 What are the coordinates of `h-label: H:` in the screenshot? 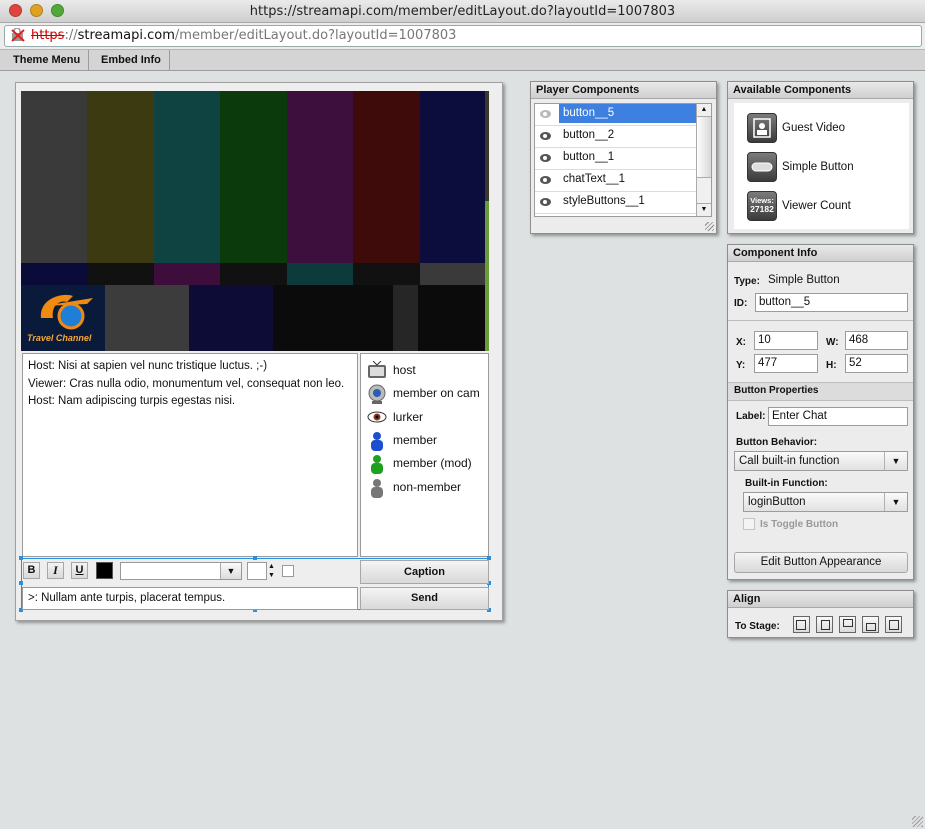 It's located at (831, 365).